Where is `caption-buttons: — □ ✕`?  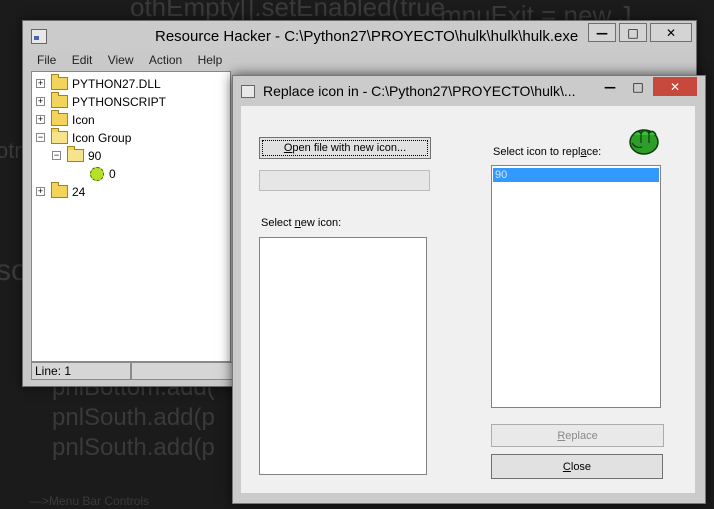 caption-buttons: — □ ✕ is located at coordinates (638, 32).